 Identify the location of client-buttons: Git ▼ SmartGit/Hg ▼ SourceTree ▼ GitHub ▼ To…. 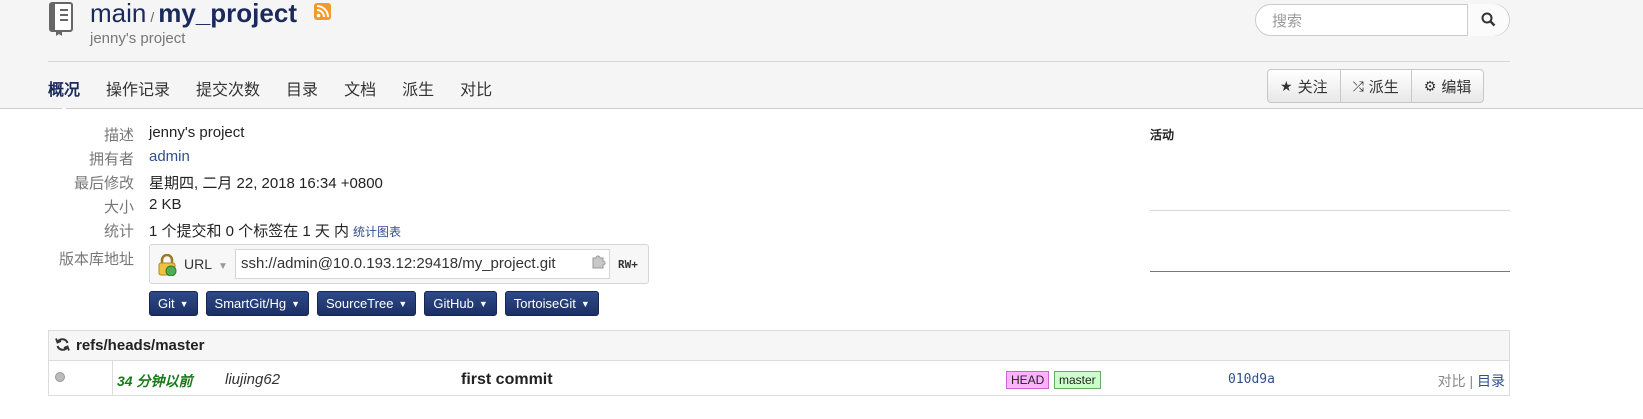
(378, 303).